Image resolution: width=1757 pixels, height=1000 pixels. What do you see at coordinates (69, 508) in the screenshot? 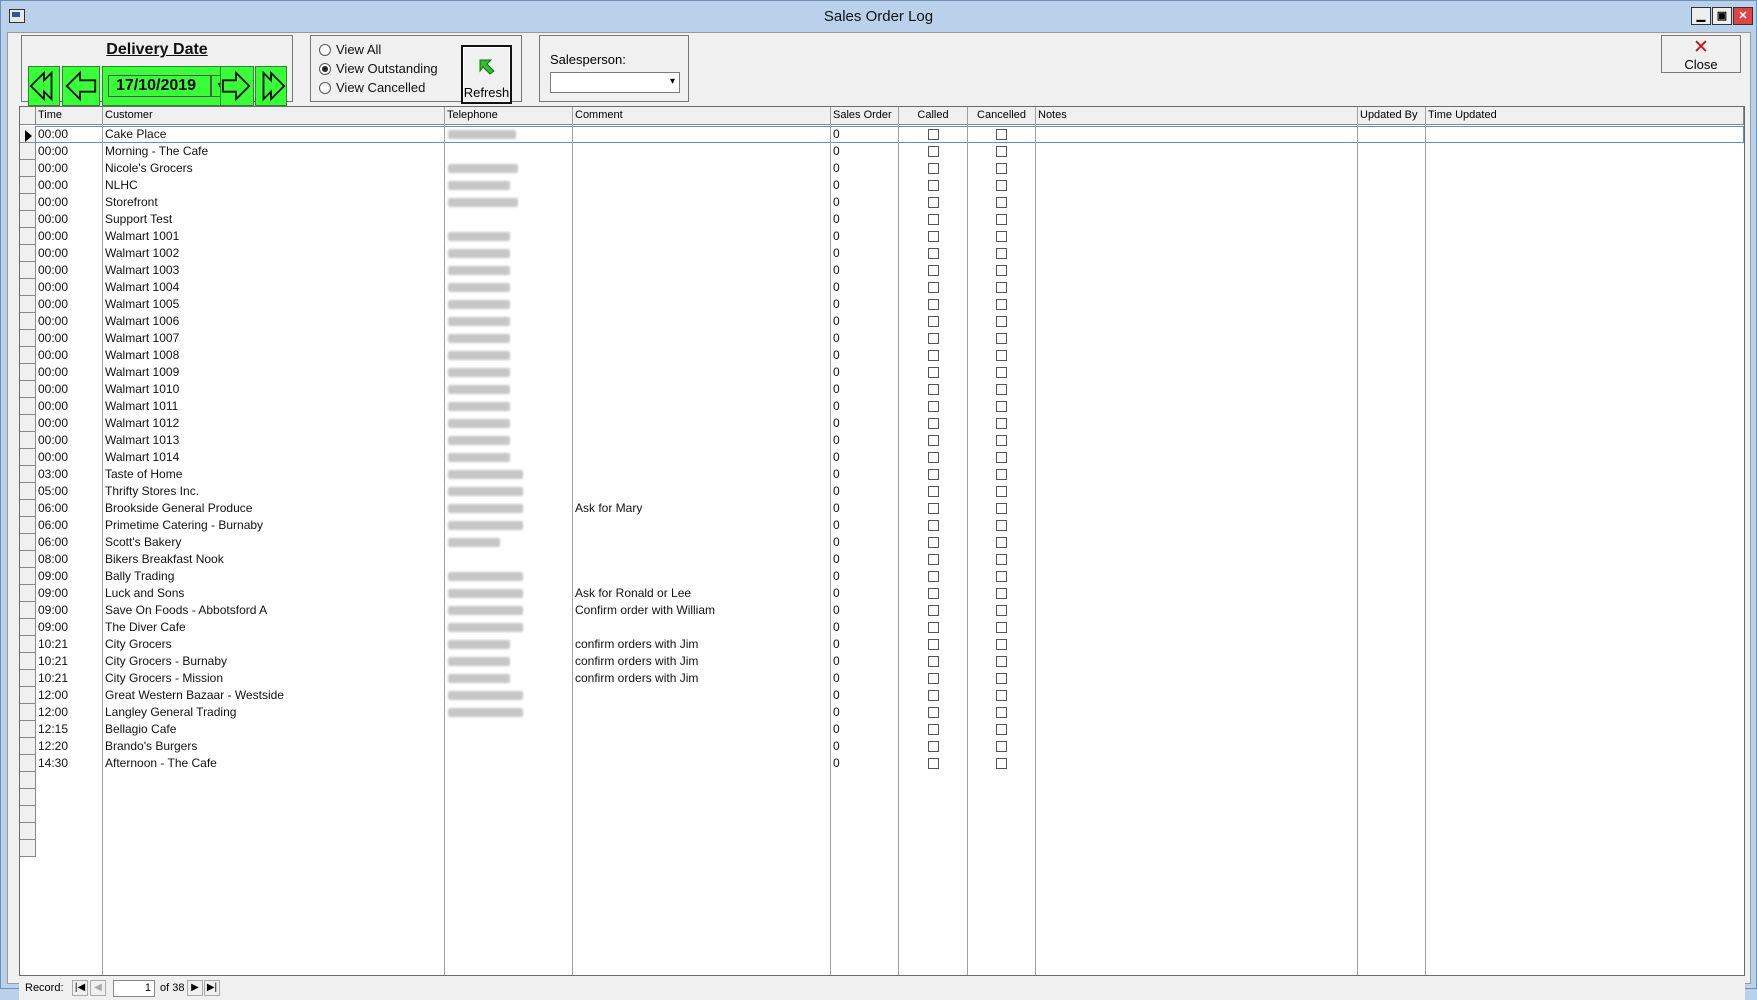
I see `cell-time: 06:00` at bounding box center [69, 508].